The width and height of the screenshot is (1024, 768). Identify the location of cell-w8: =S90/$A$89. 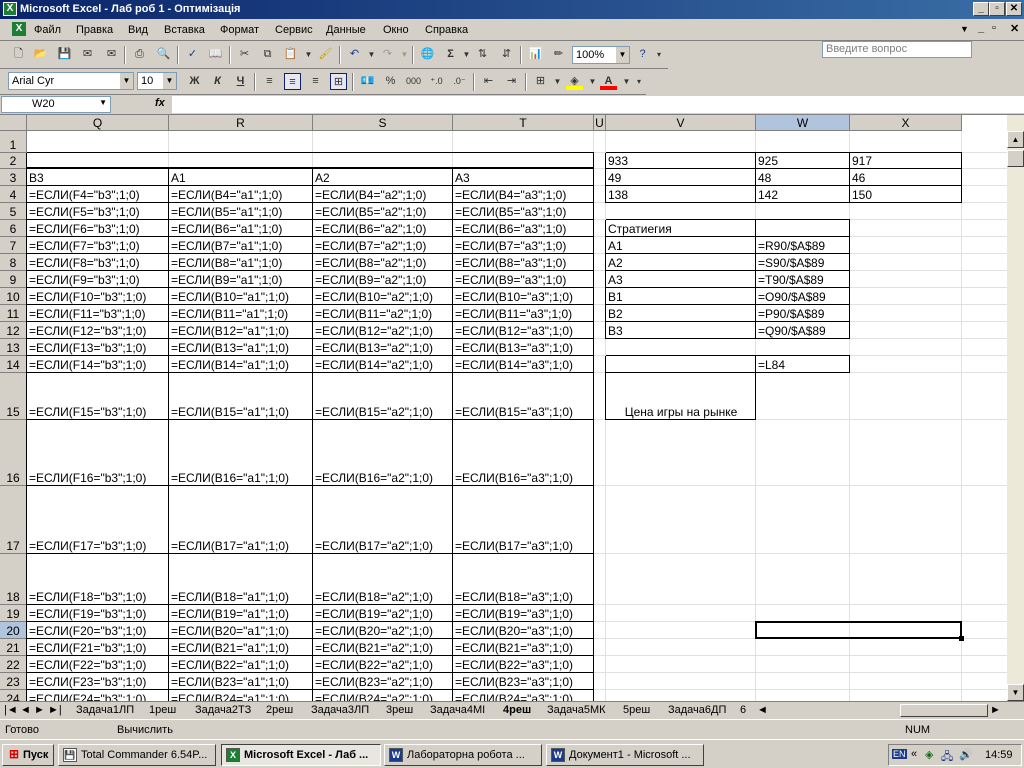
(803, 262).